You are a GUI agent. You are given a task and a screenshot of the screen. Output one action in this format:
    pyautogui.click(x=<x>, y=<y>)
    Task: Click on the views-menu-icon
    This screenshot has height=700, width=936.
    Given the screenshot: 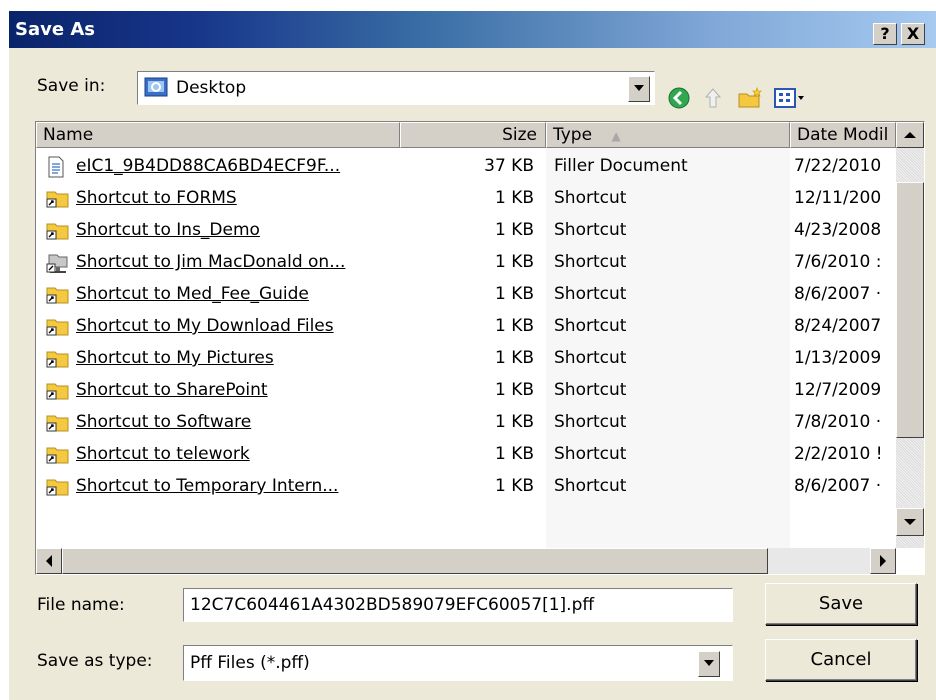 What is the action you would take?
    pyautogui.click(x=790, y=100)
    